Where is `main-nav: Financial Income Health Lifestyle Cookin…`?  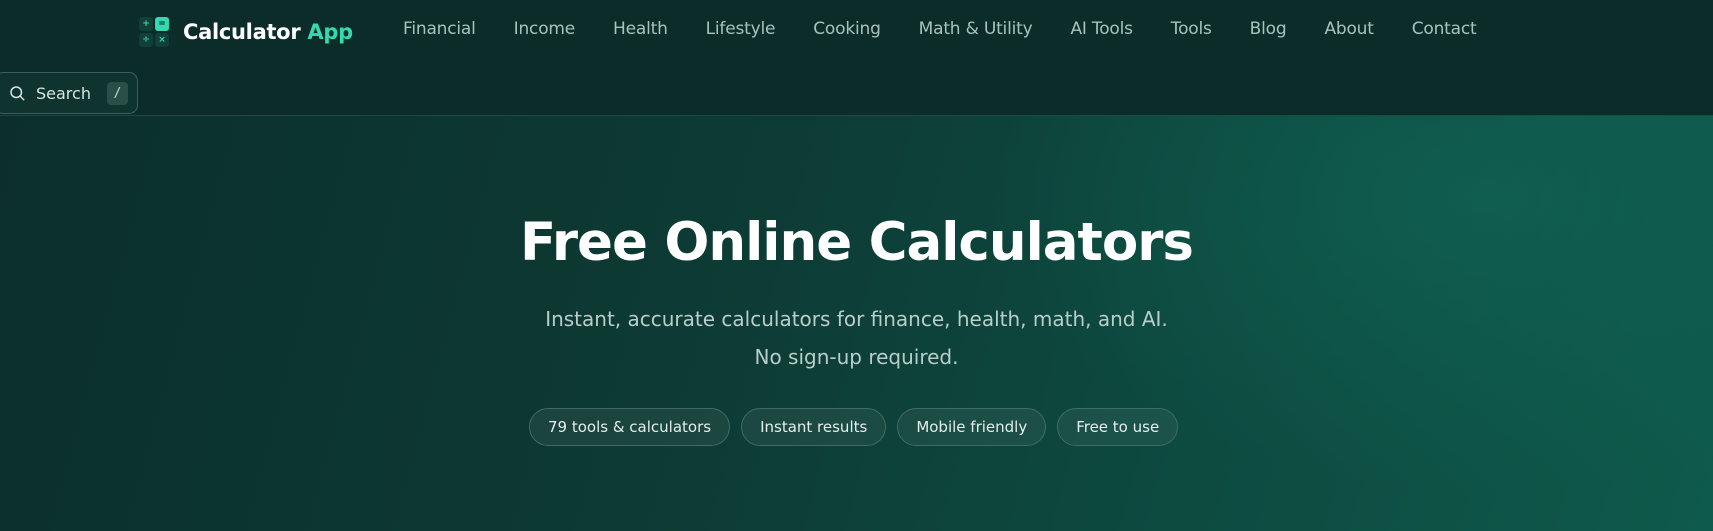 main-nav: Financial Income Health Lifestyle Cookin… is located at coordinates (940, 29).